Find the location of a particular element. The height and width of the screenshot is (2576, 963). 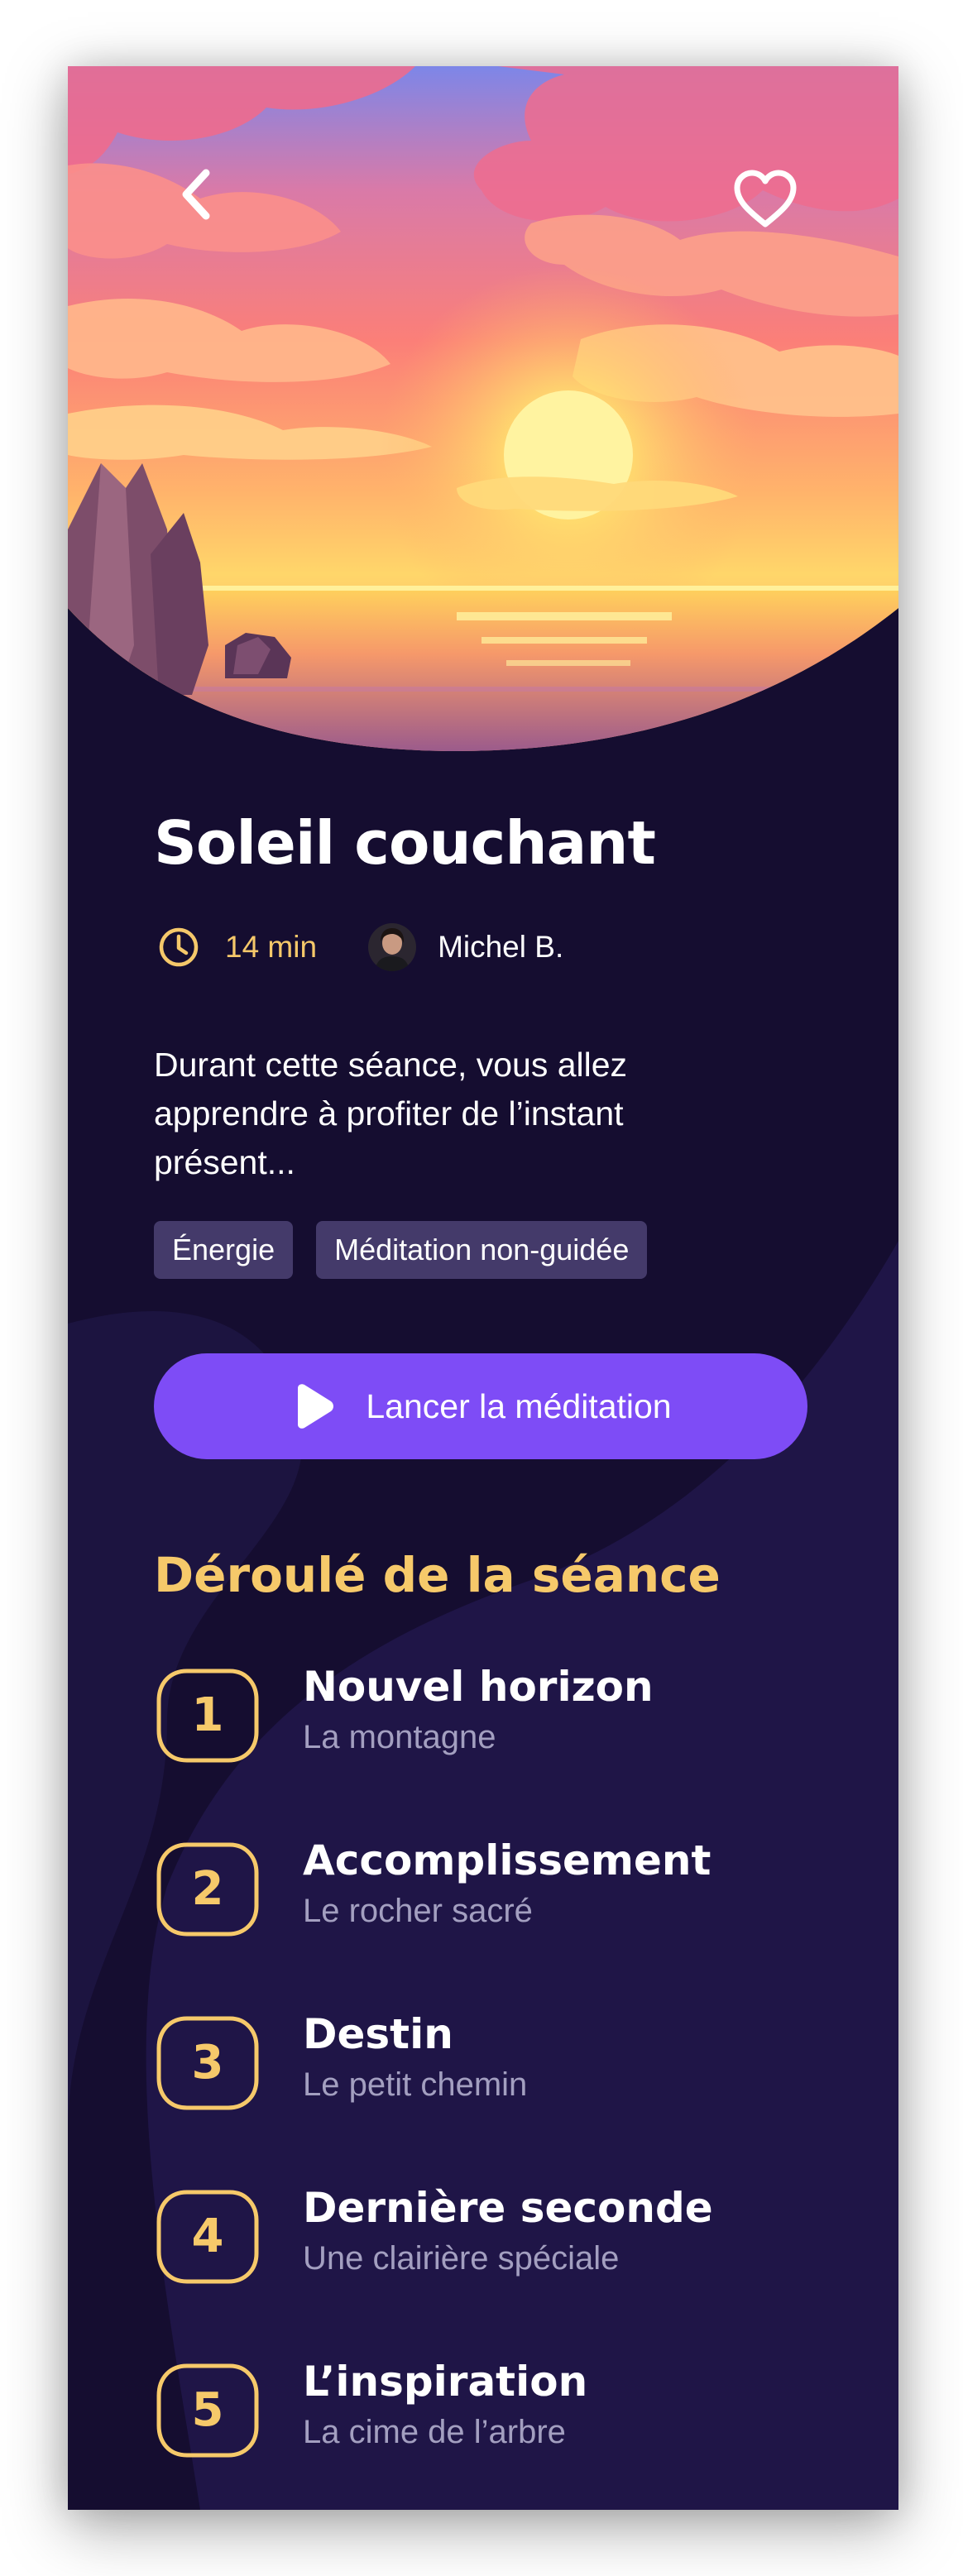

tag: Méditation non-guidée is located at coordinates (482, 1250).